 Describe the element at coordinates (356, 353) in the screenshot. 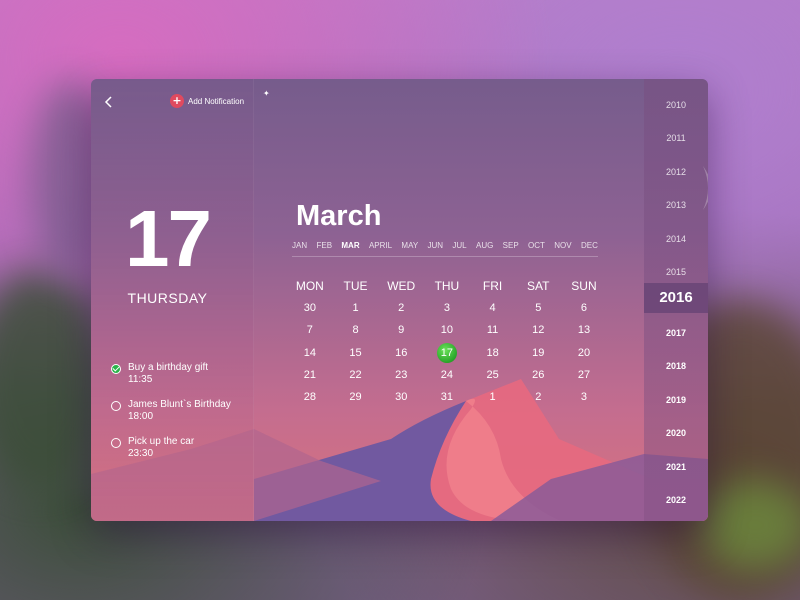

I see `calendar-day: 15` at that location.